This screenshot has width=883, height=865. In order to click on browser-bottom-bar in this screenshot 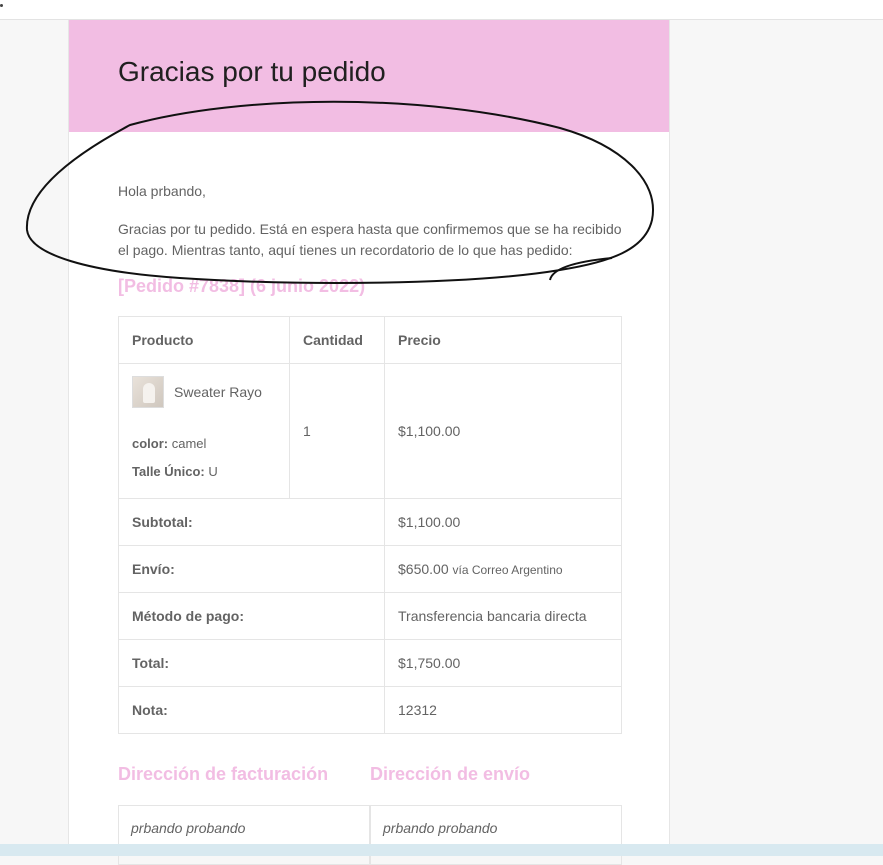, I will do `click(441, 850)`.